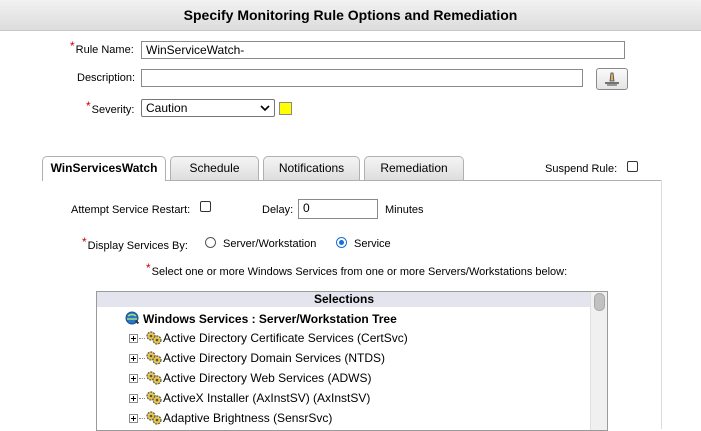  Describe the element at coordinates (106, 78) in the screenshot. I see `description-label: Description:` at that location.